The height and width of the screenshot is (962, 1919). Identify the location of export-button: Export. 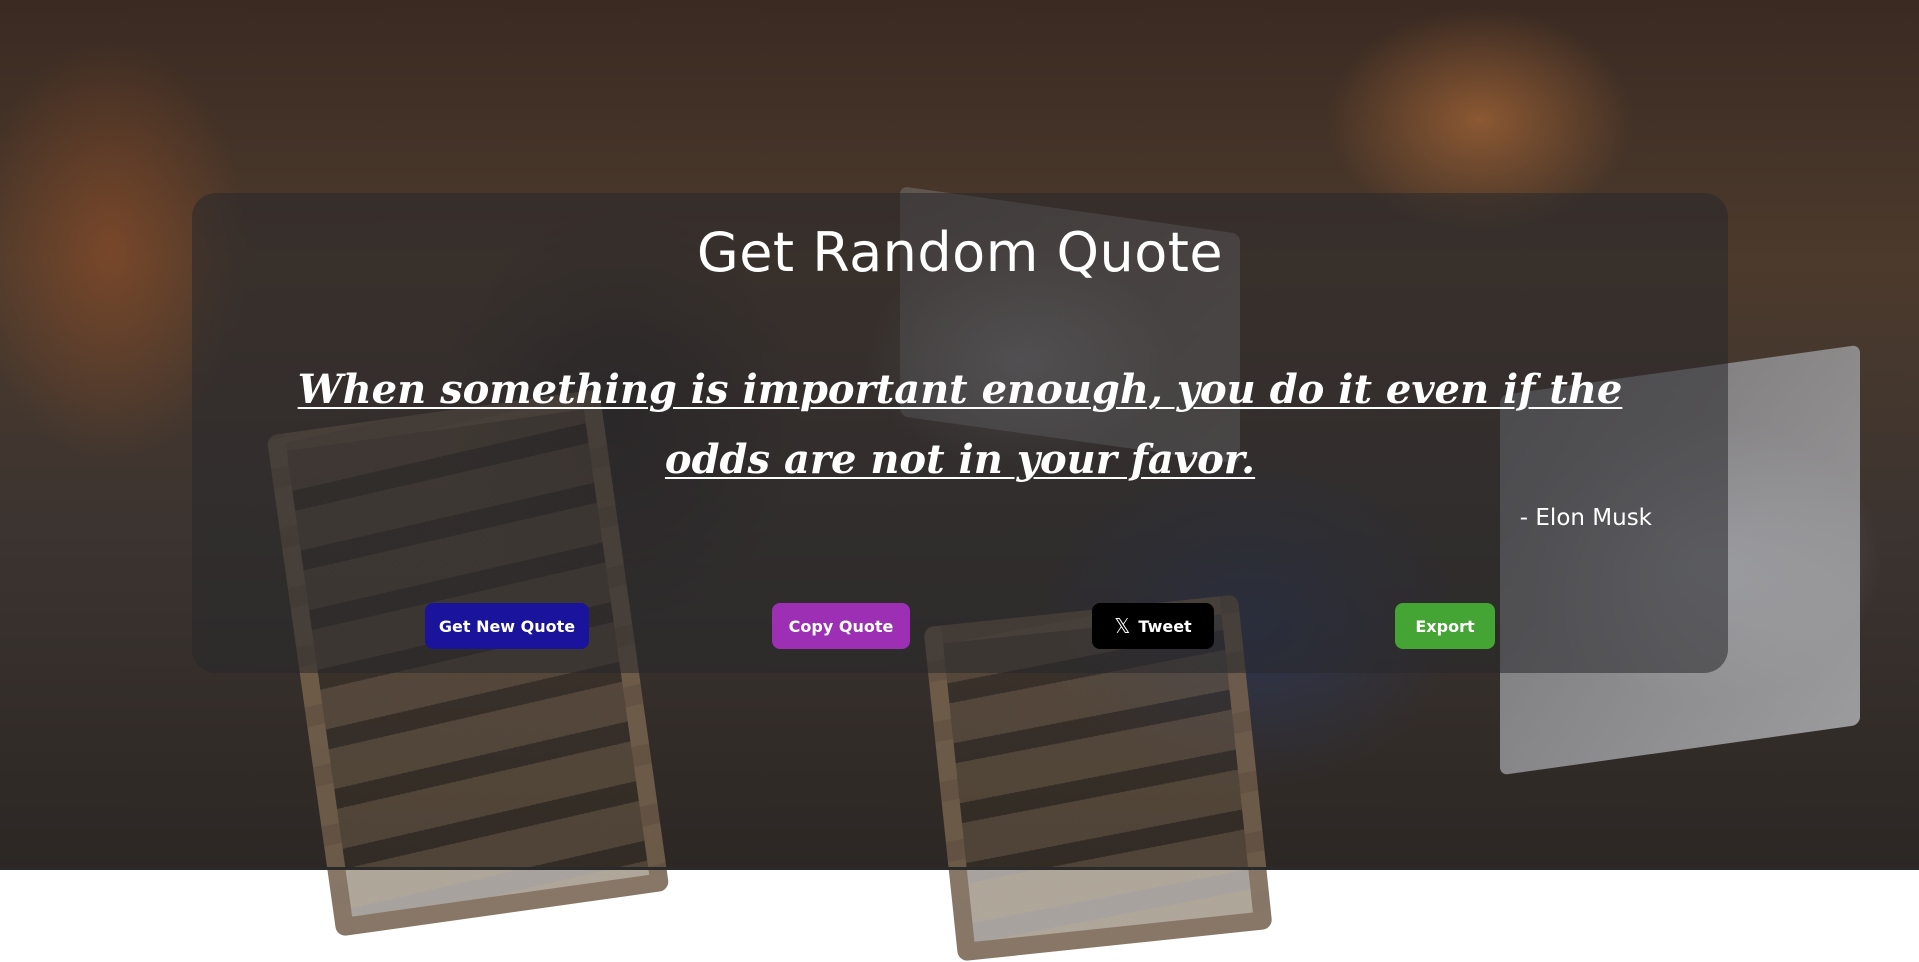
(1445, 626).